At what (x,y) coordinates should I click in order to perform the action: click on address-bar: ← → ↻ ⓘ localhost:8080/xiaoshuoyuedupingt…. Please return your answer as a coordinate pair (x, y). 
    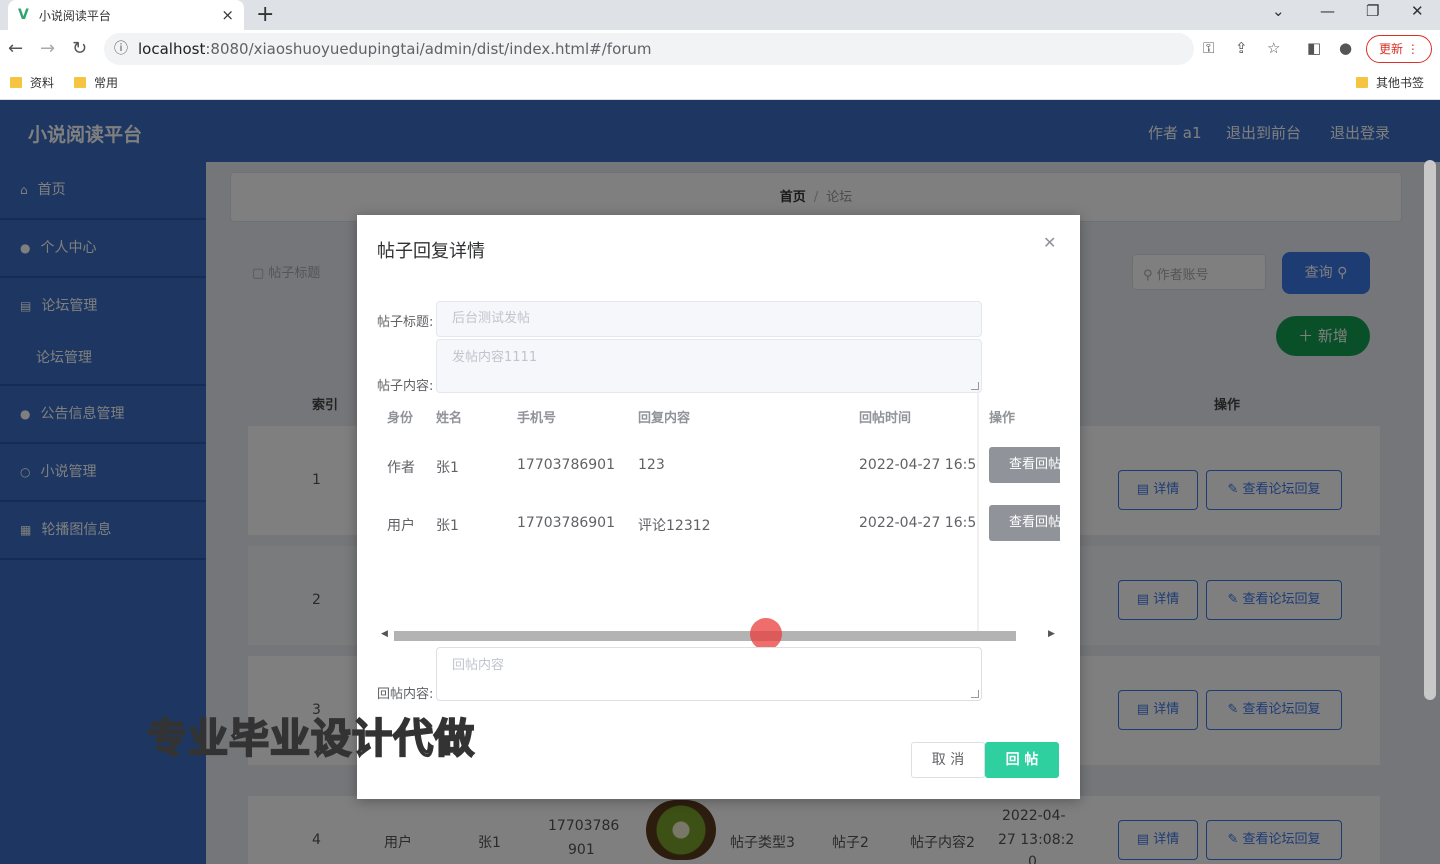
    Looking at the image, I should click on (720, 49).